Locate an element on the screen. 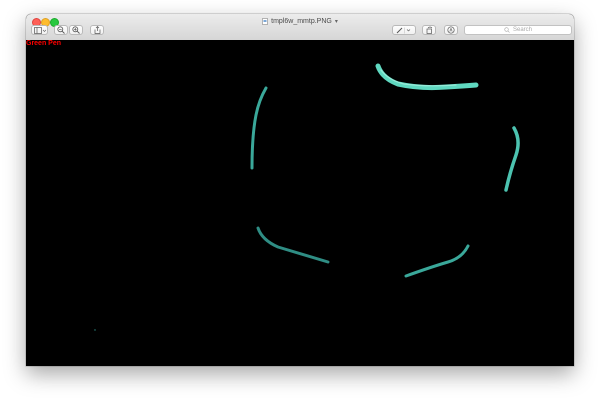 This screenshot has height=403, width=600. zoom-in-button is located at coordinates (76, 30).